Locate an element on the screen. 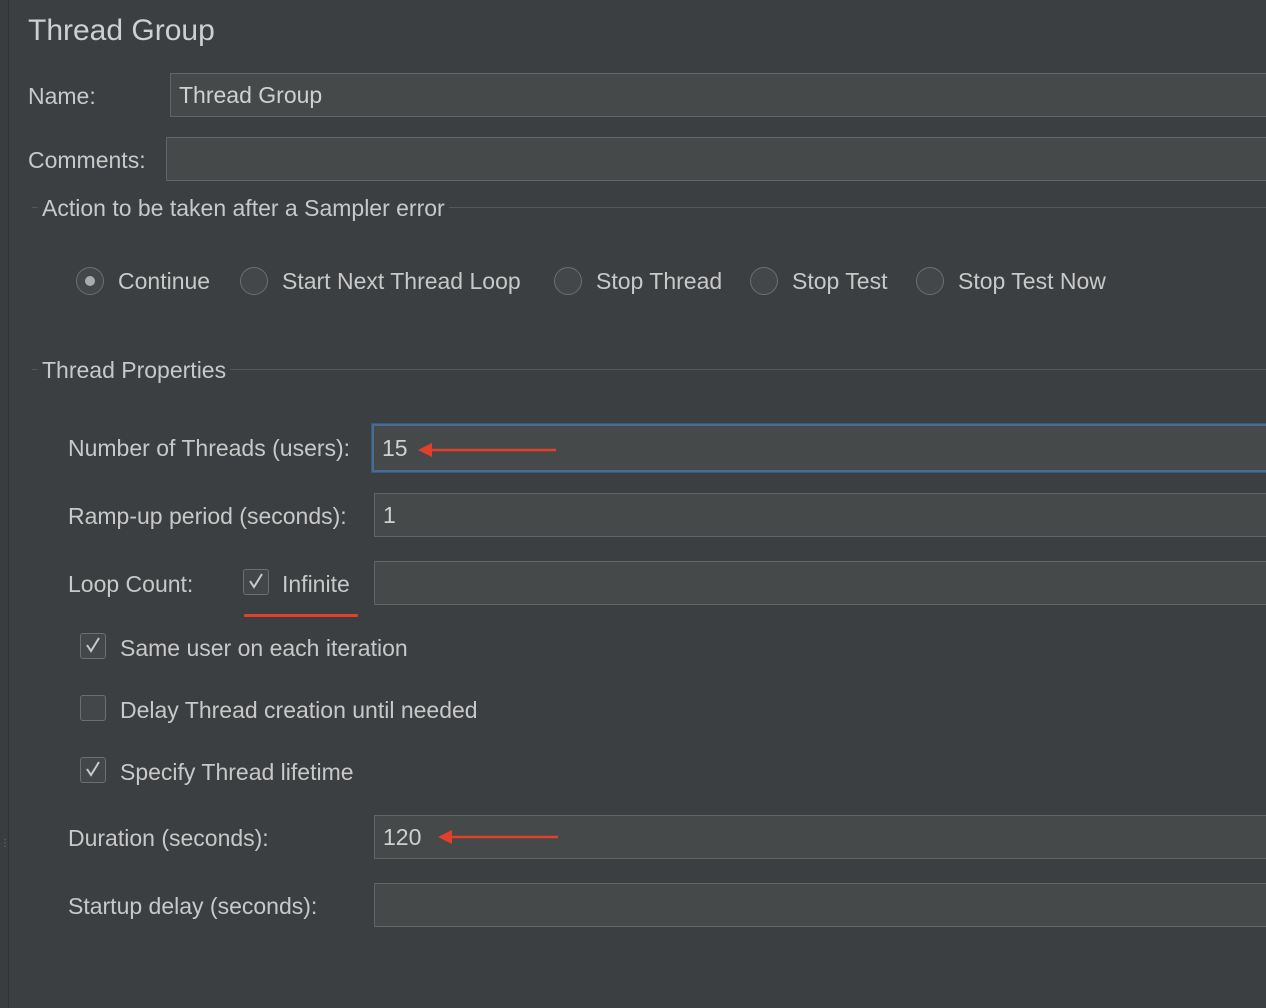 This screenshot has height=1008, width=1266. radio-selected-icon is located at coordinates (90, 281).